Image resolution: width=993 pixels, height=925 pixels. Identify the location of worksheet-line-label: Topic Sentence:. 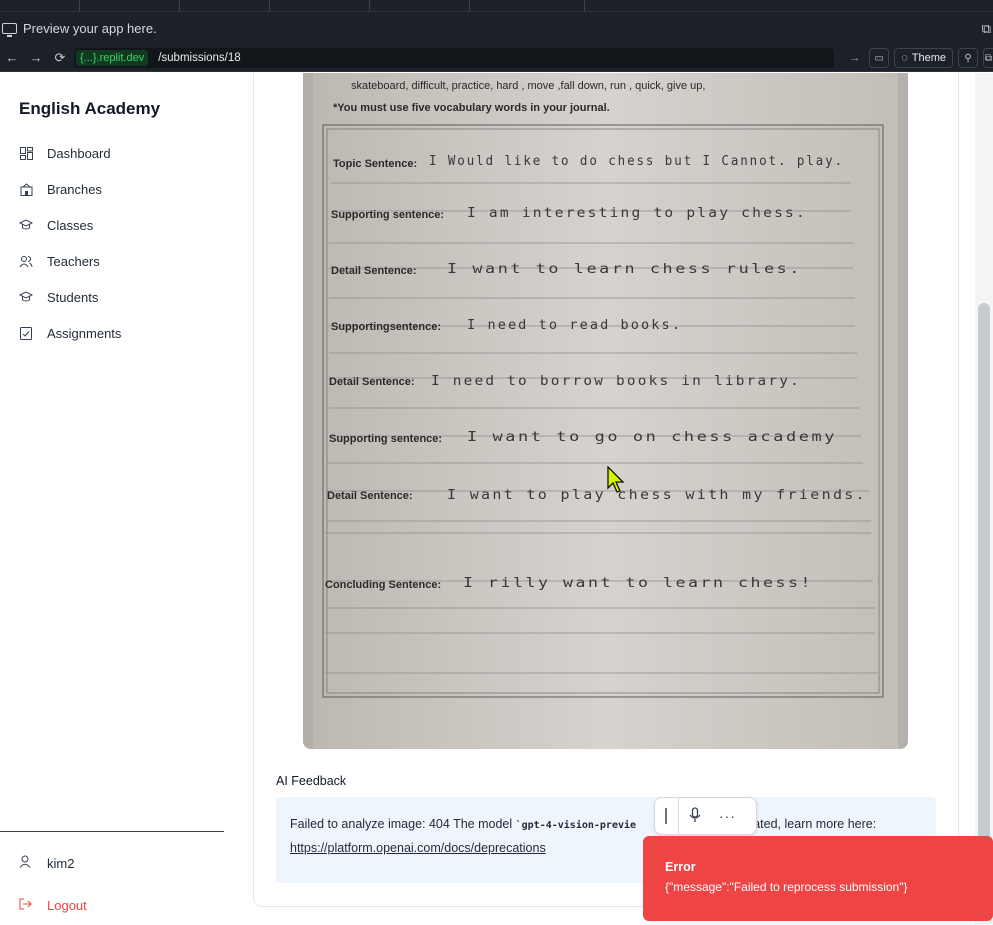
(375, 164).